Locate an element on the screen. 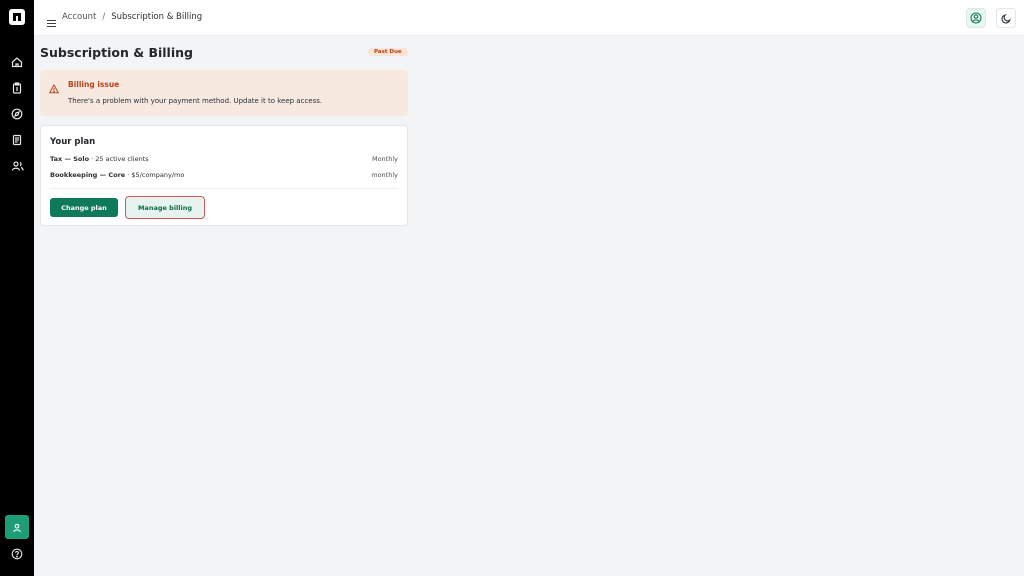 Image resolution: width=1024 pixels, height=576 pixels. top-actions is located at coordinates (991, 18).